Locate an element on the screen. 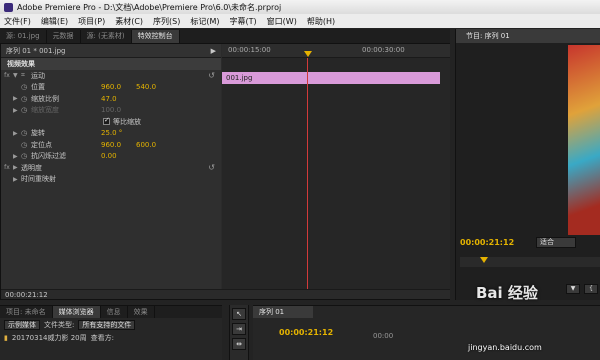 Image resolution: width=600 pixels, height=360 pixels. property-row: ▶ ◷ 旋转 25.0 ° is located at coordinates (111, 134).